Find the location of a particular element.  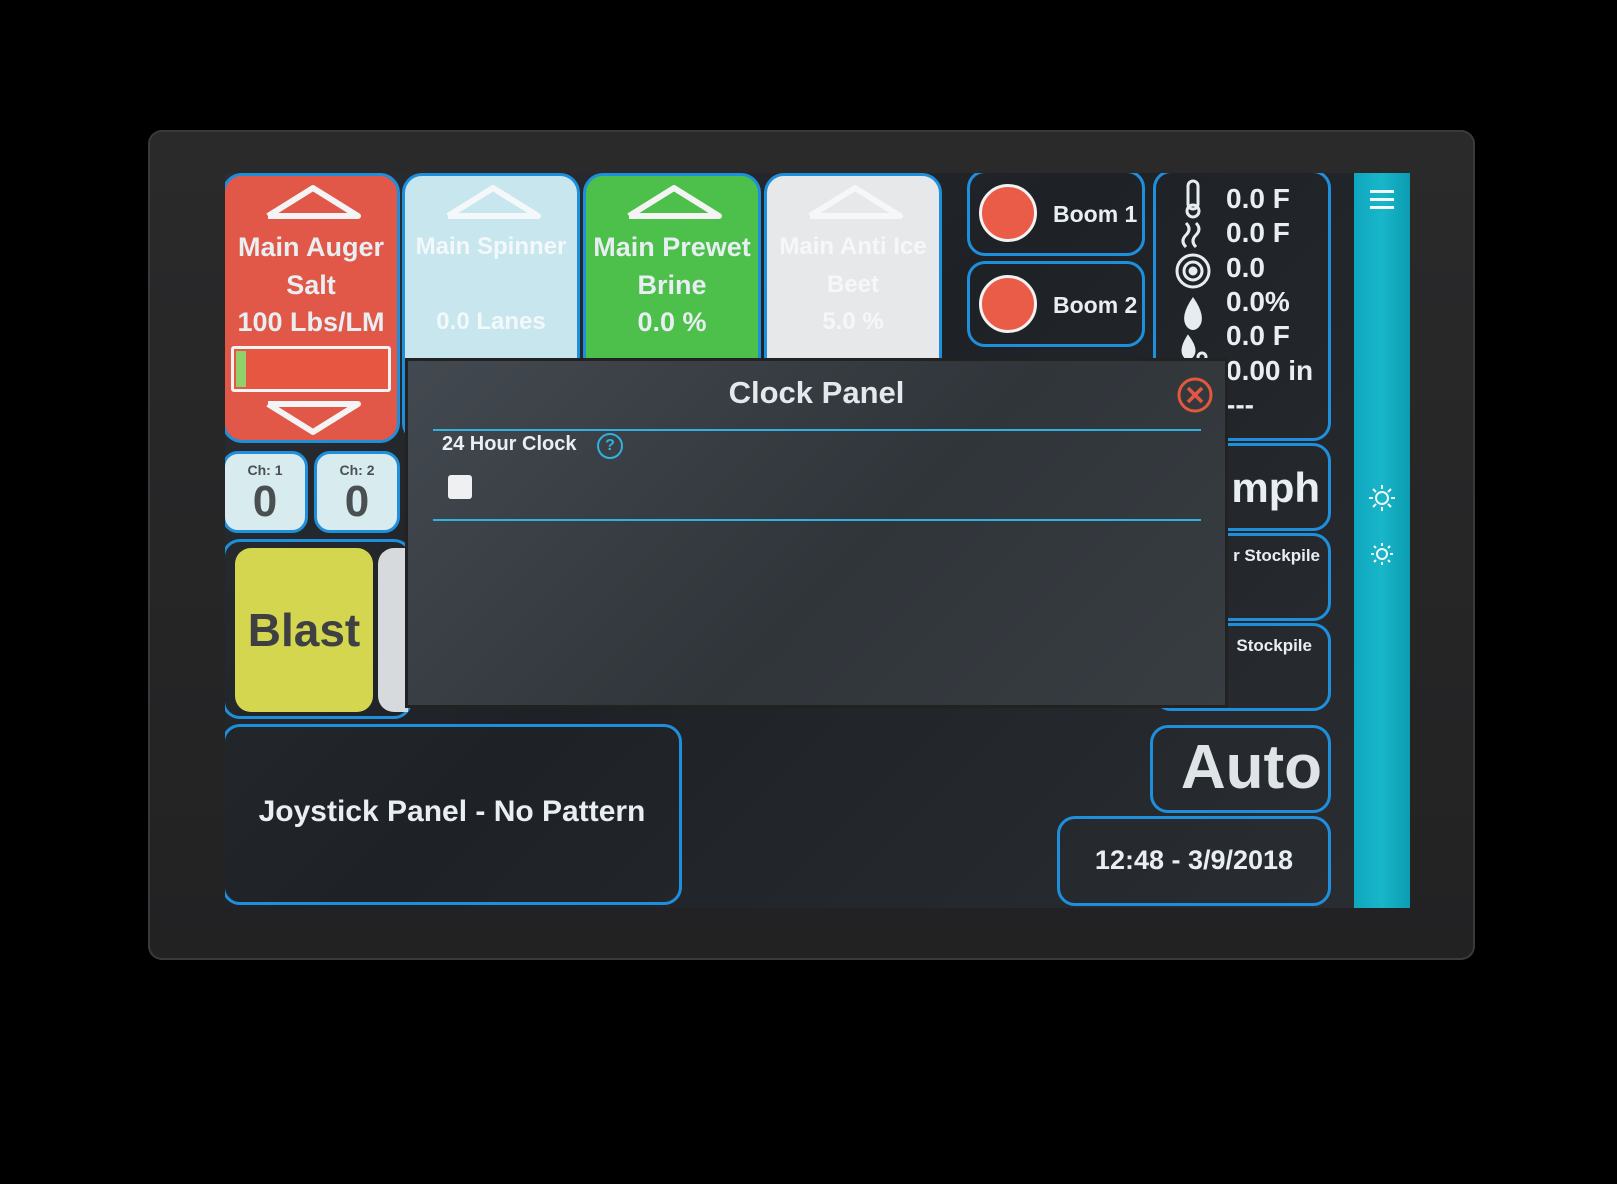

decrease-arrow-icon is located at coordinates (313, 418).